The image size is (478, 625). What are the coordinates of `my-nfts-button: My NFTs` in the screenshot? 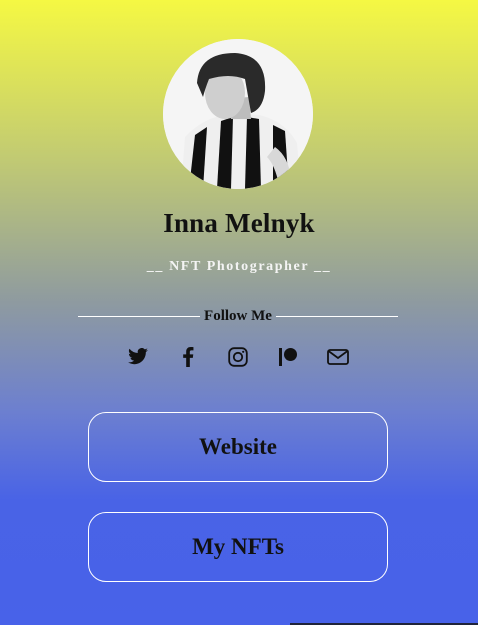 It's located at (238, 547).